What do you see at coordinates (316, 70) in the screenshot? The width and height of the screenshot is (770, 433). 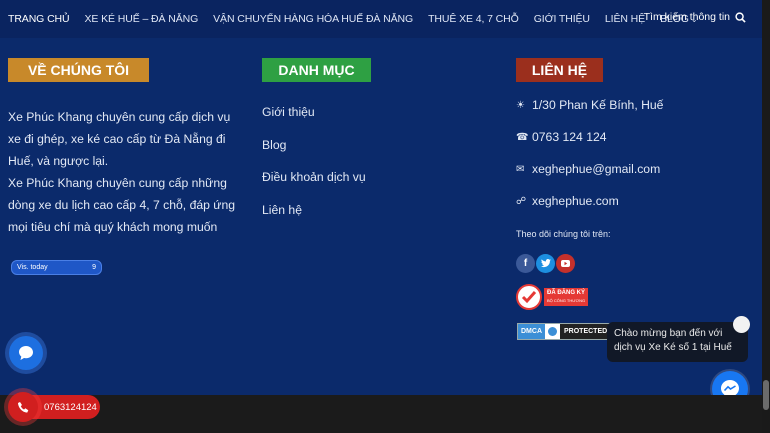 I see `categories-heading: DANH MỤC` at bounding box center [316, 70].